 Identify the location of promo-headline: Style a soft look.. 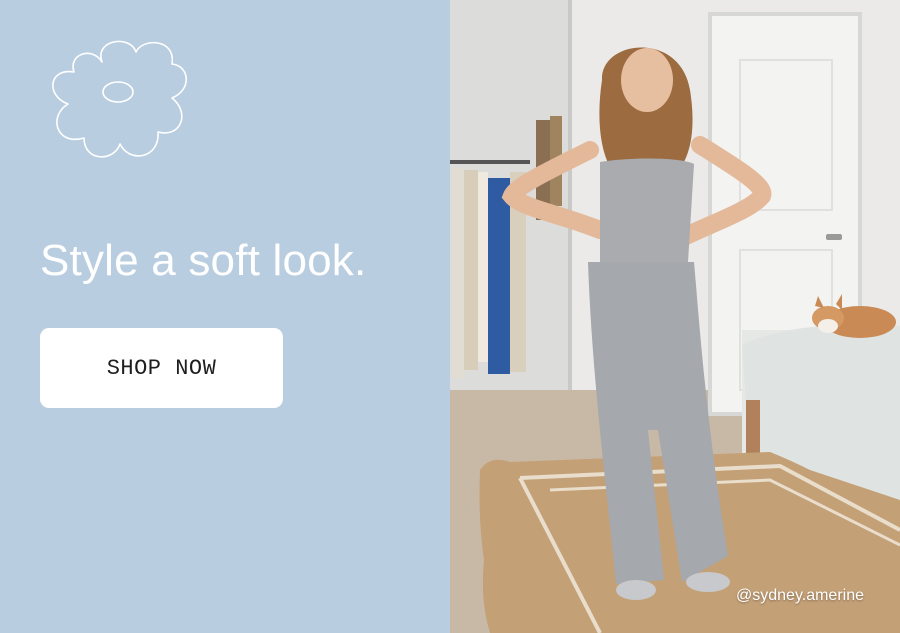
(203, 260).